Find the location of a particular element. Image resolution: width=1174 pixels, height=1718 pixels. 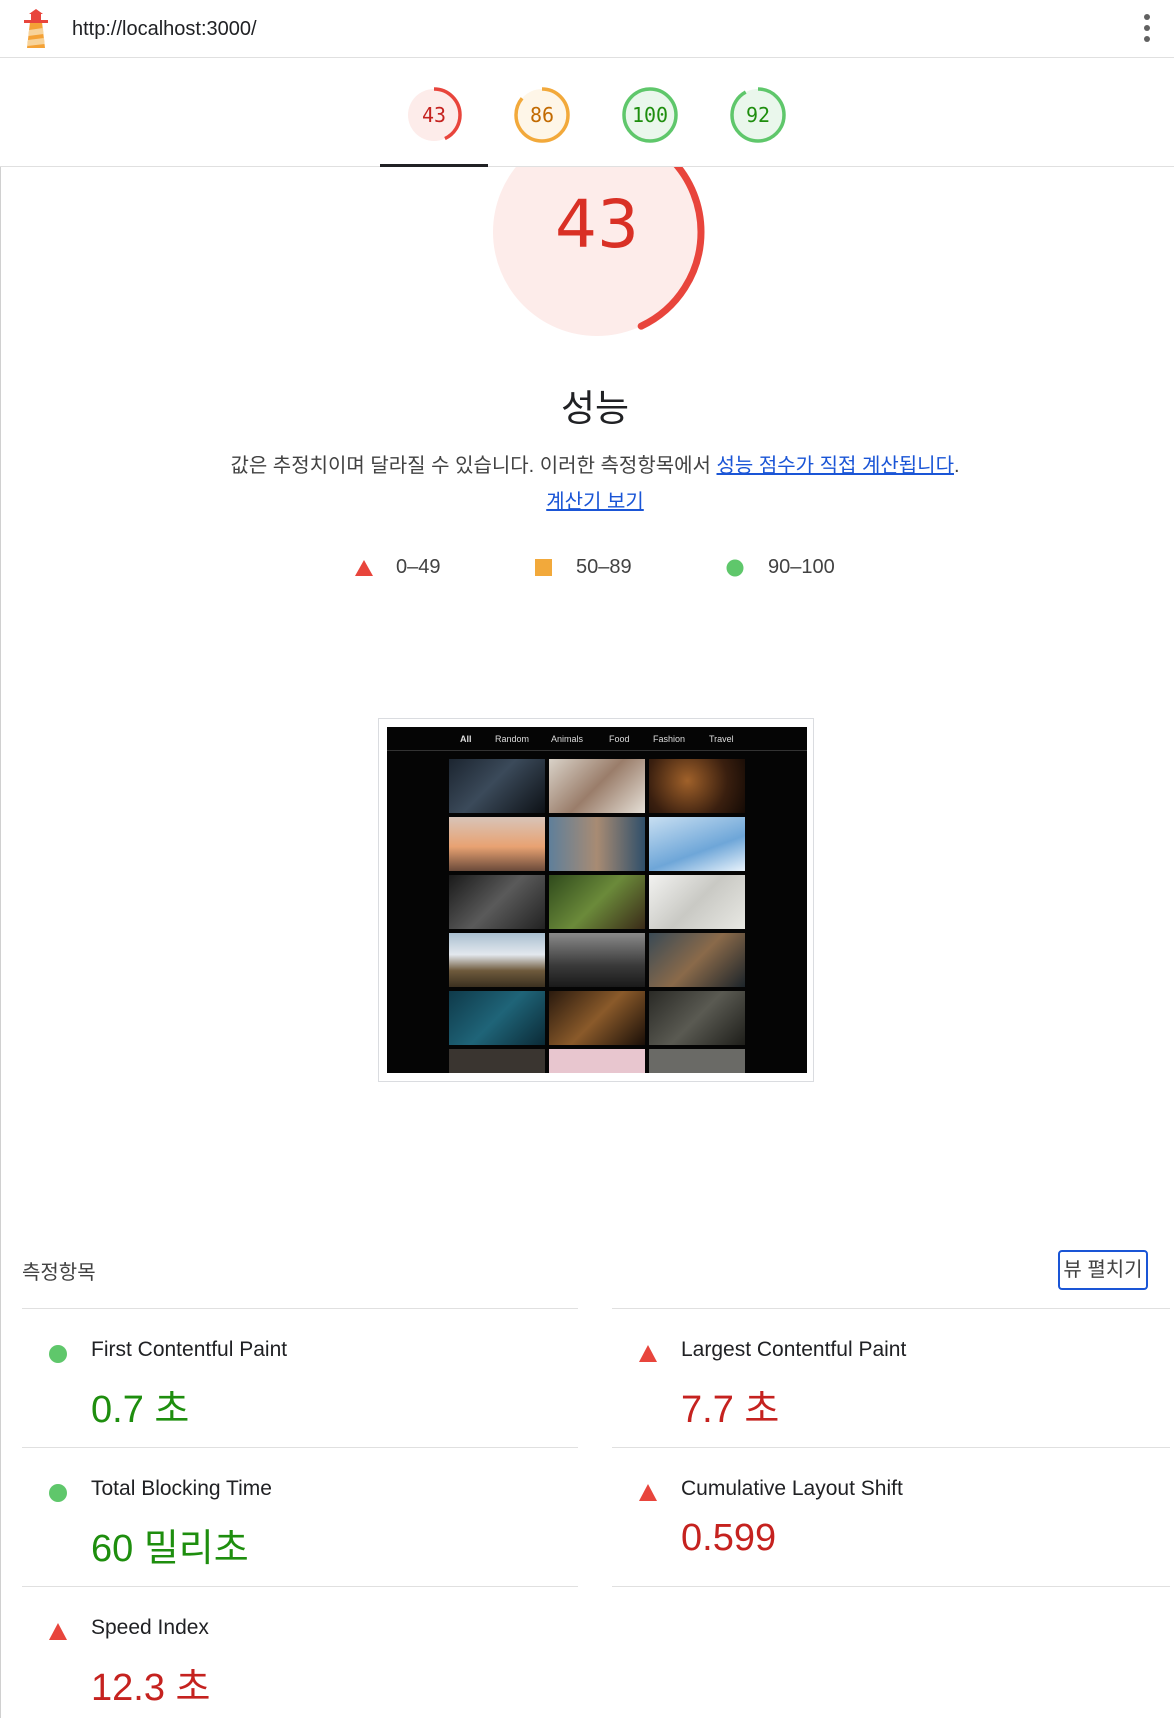

performance-score: 43 is located at coordinates (597, 224).